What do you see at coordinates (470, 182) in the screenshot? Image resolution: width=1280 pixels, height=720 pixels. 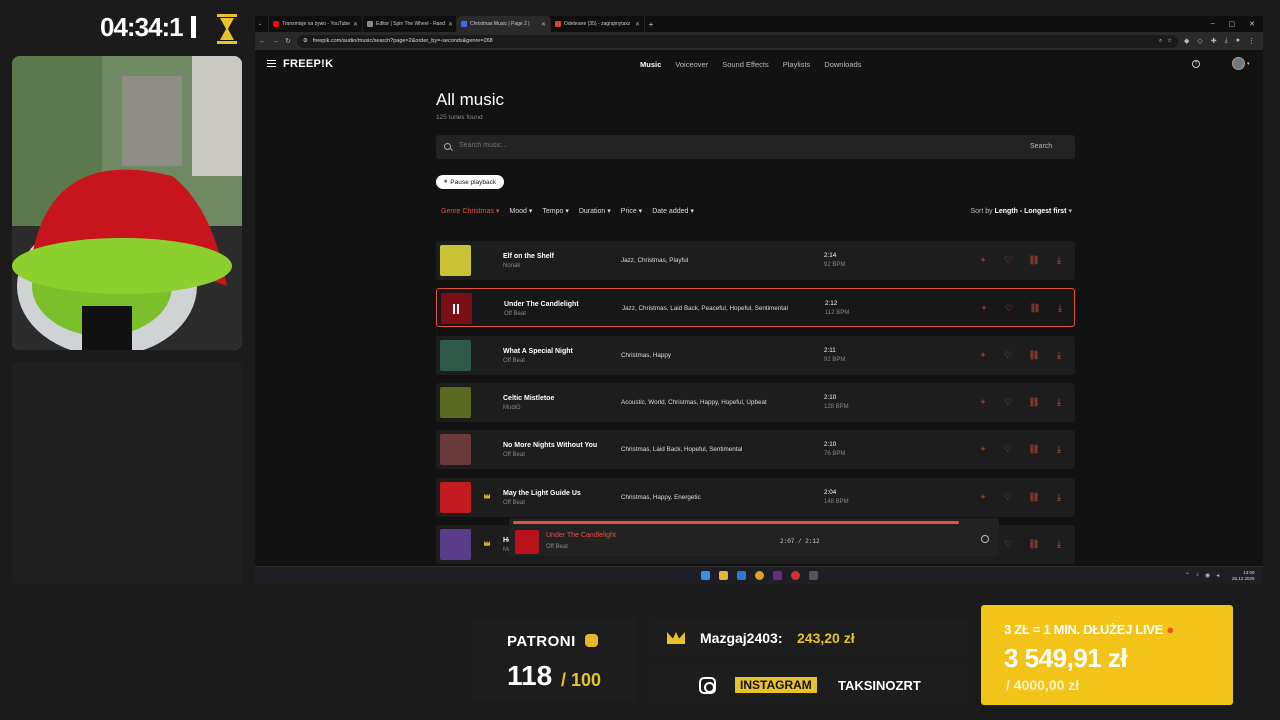 I see `pause-playback-button: ⏸ Pause playback` at bounding box center [470, 182].